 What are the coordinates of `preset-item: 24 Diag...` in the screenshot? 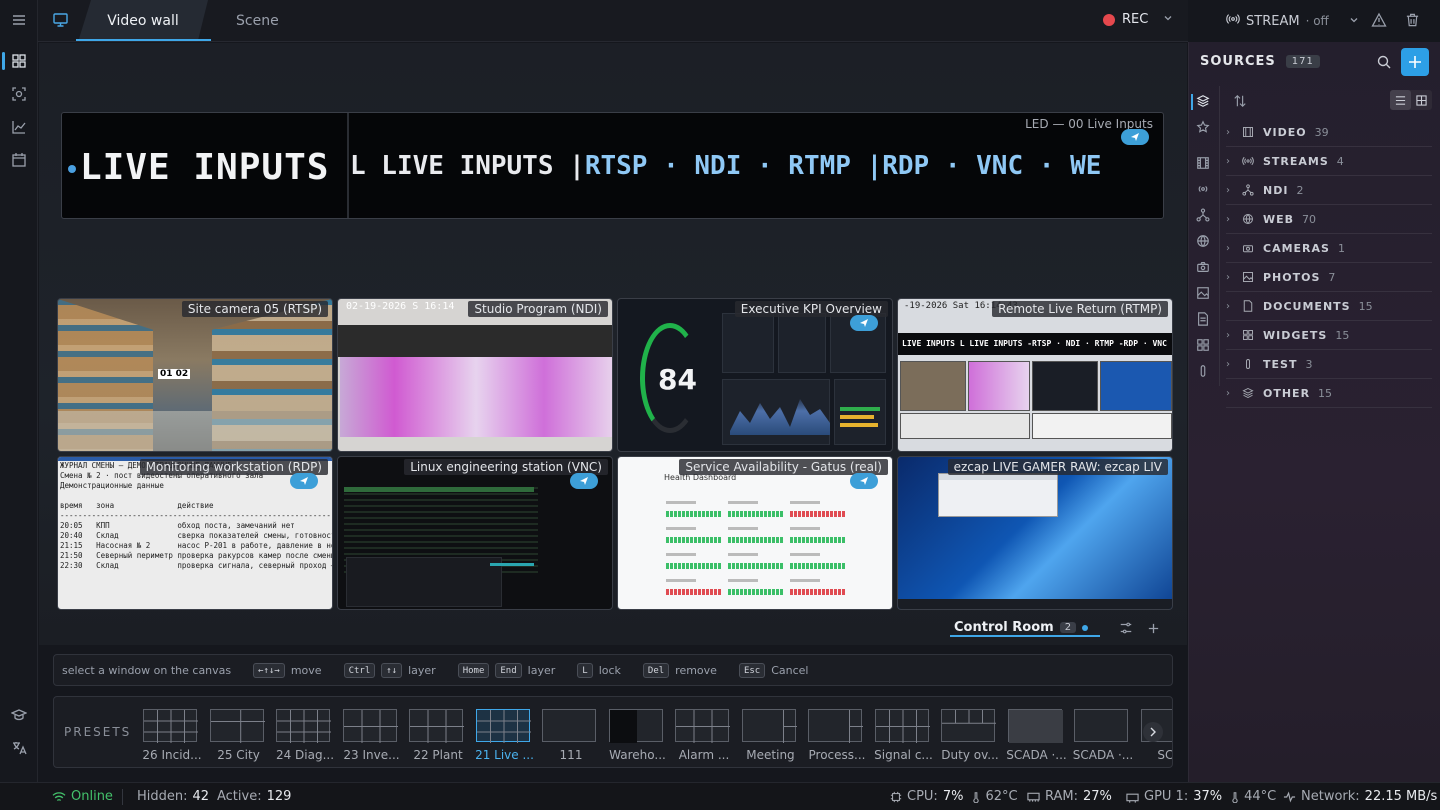 It's located at (305, 735).